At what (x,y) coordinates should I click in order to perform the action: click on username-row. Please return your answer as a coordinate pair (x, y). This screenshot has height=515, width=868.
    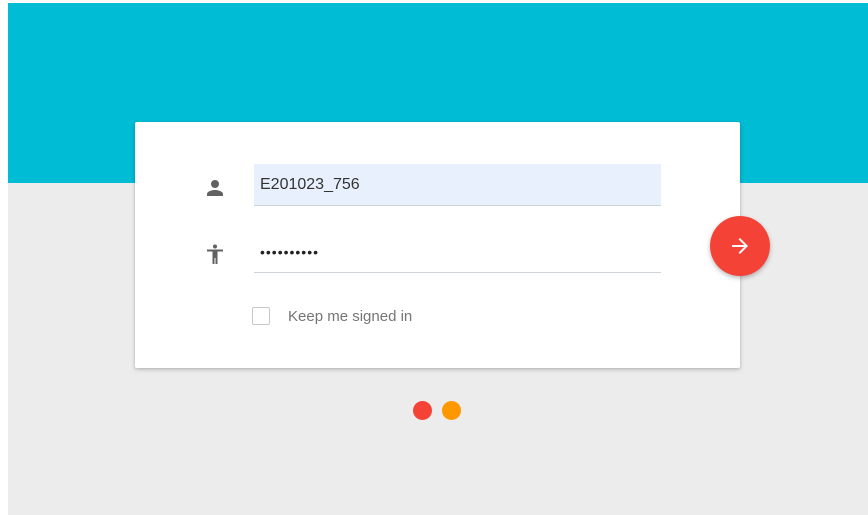
    Looking at the image, I should click on (437, 186).